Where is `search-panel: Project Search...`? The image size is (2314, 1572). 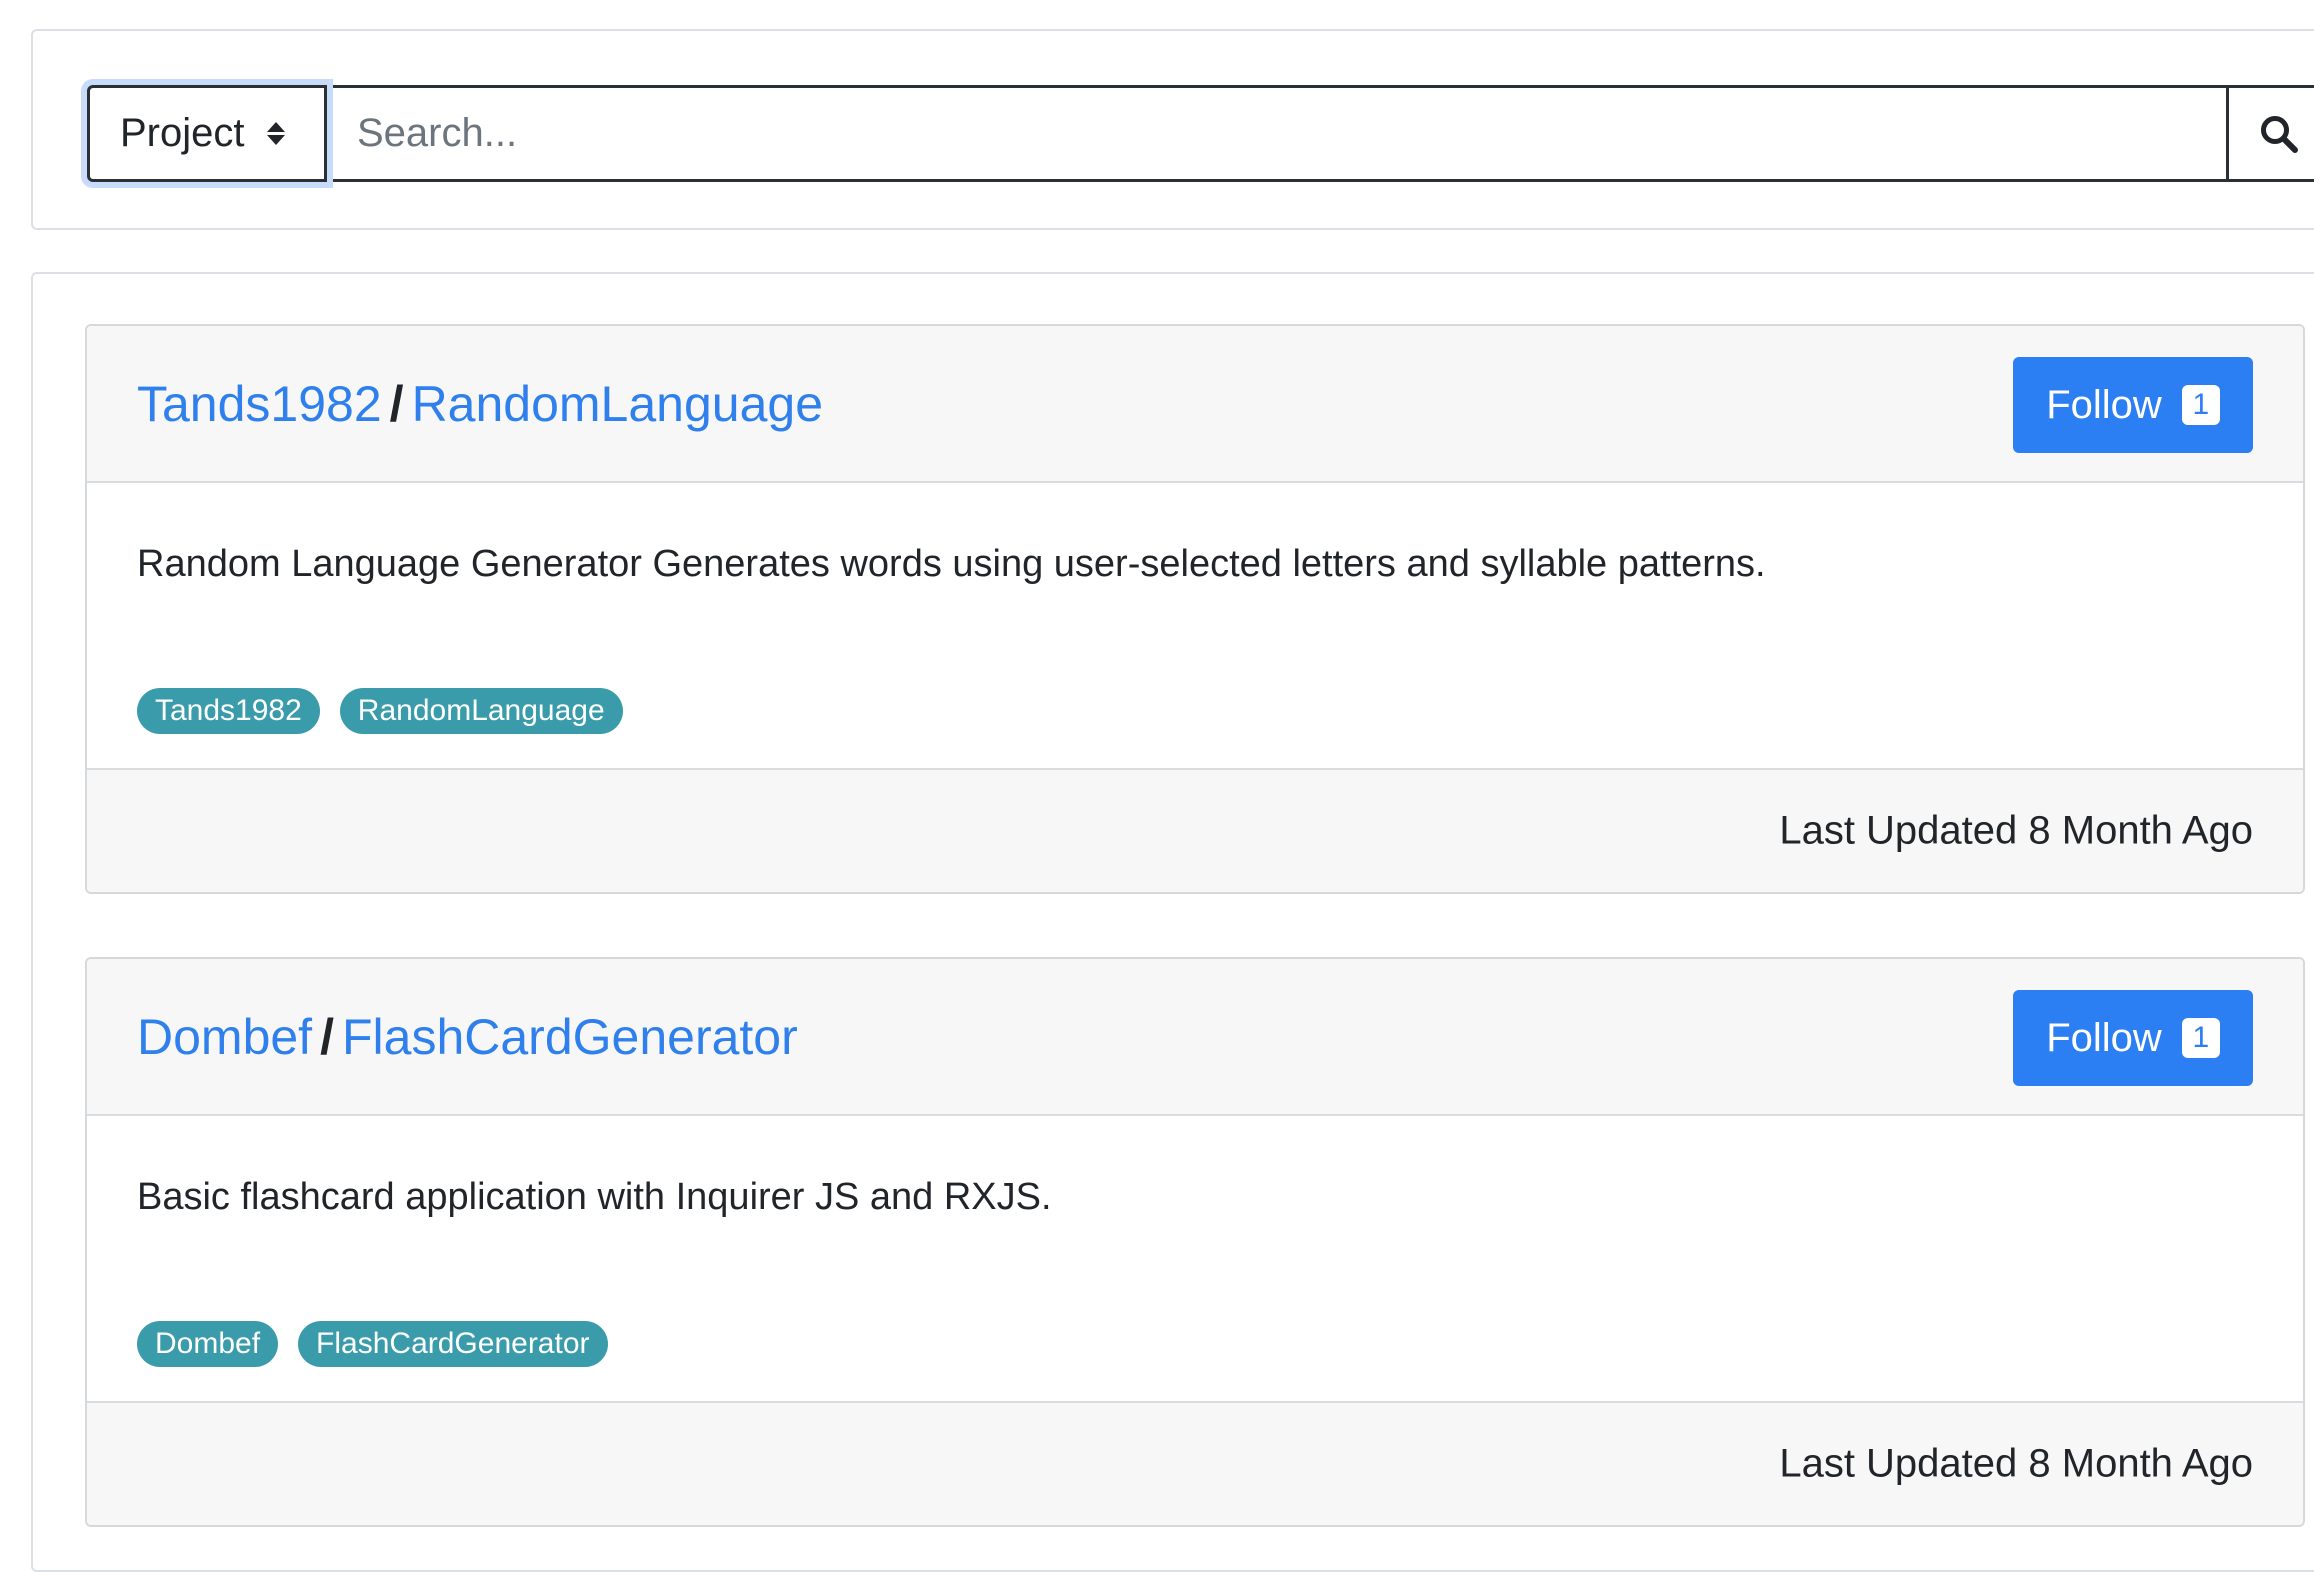 search-panel: Project Search... is located at coordinates (1172, 129).